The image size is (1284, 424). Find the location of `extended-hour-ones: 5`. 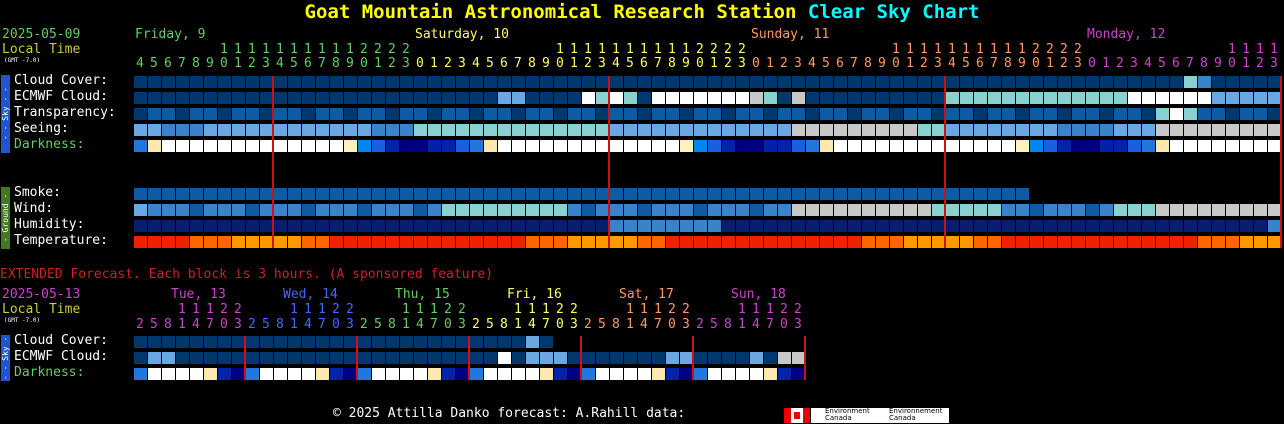

extended-hour-ones: 5 is located at coordinates (490, 324).